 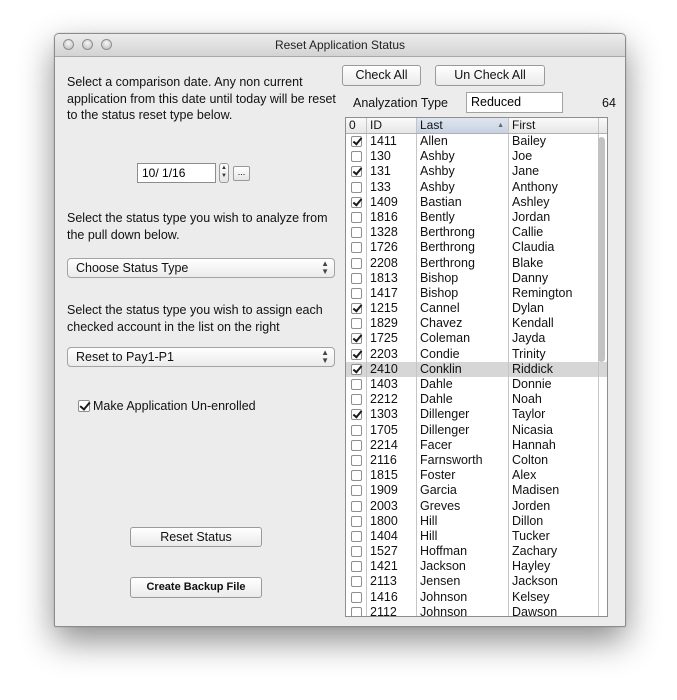 What do you see at coordinates (476, 506) in the screenshot?
I see `table-row: 2003 Greves Jorden` at bounding box center [476, 506].